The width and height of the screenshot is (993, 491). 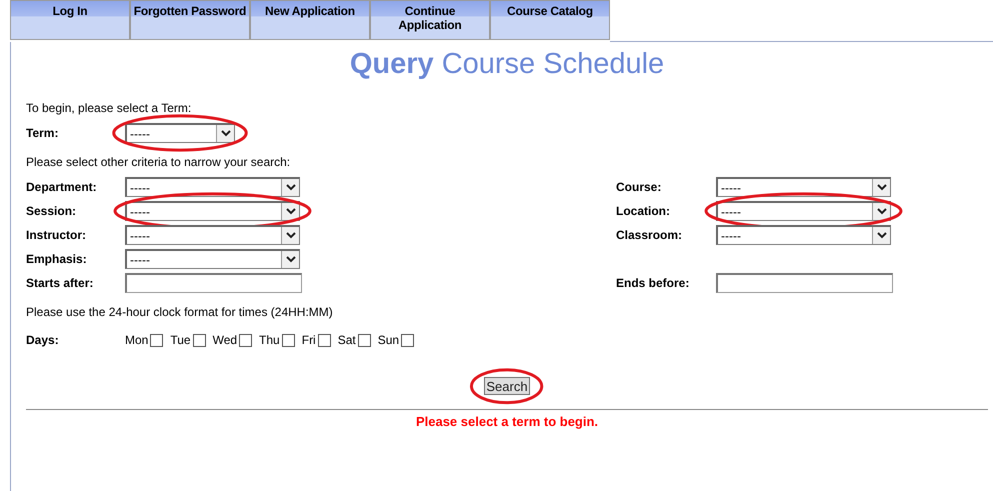 I want to click on day-label: Mon, so click(x=136, y=340).